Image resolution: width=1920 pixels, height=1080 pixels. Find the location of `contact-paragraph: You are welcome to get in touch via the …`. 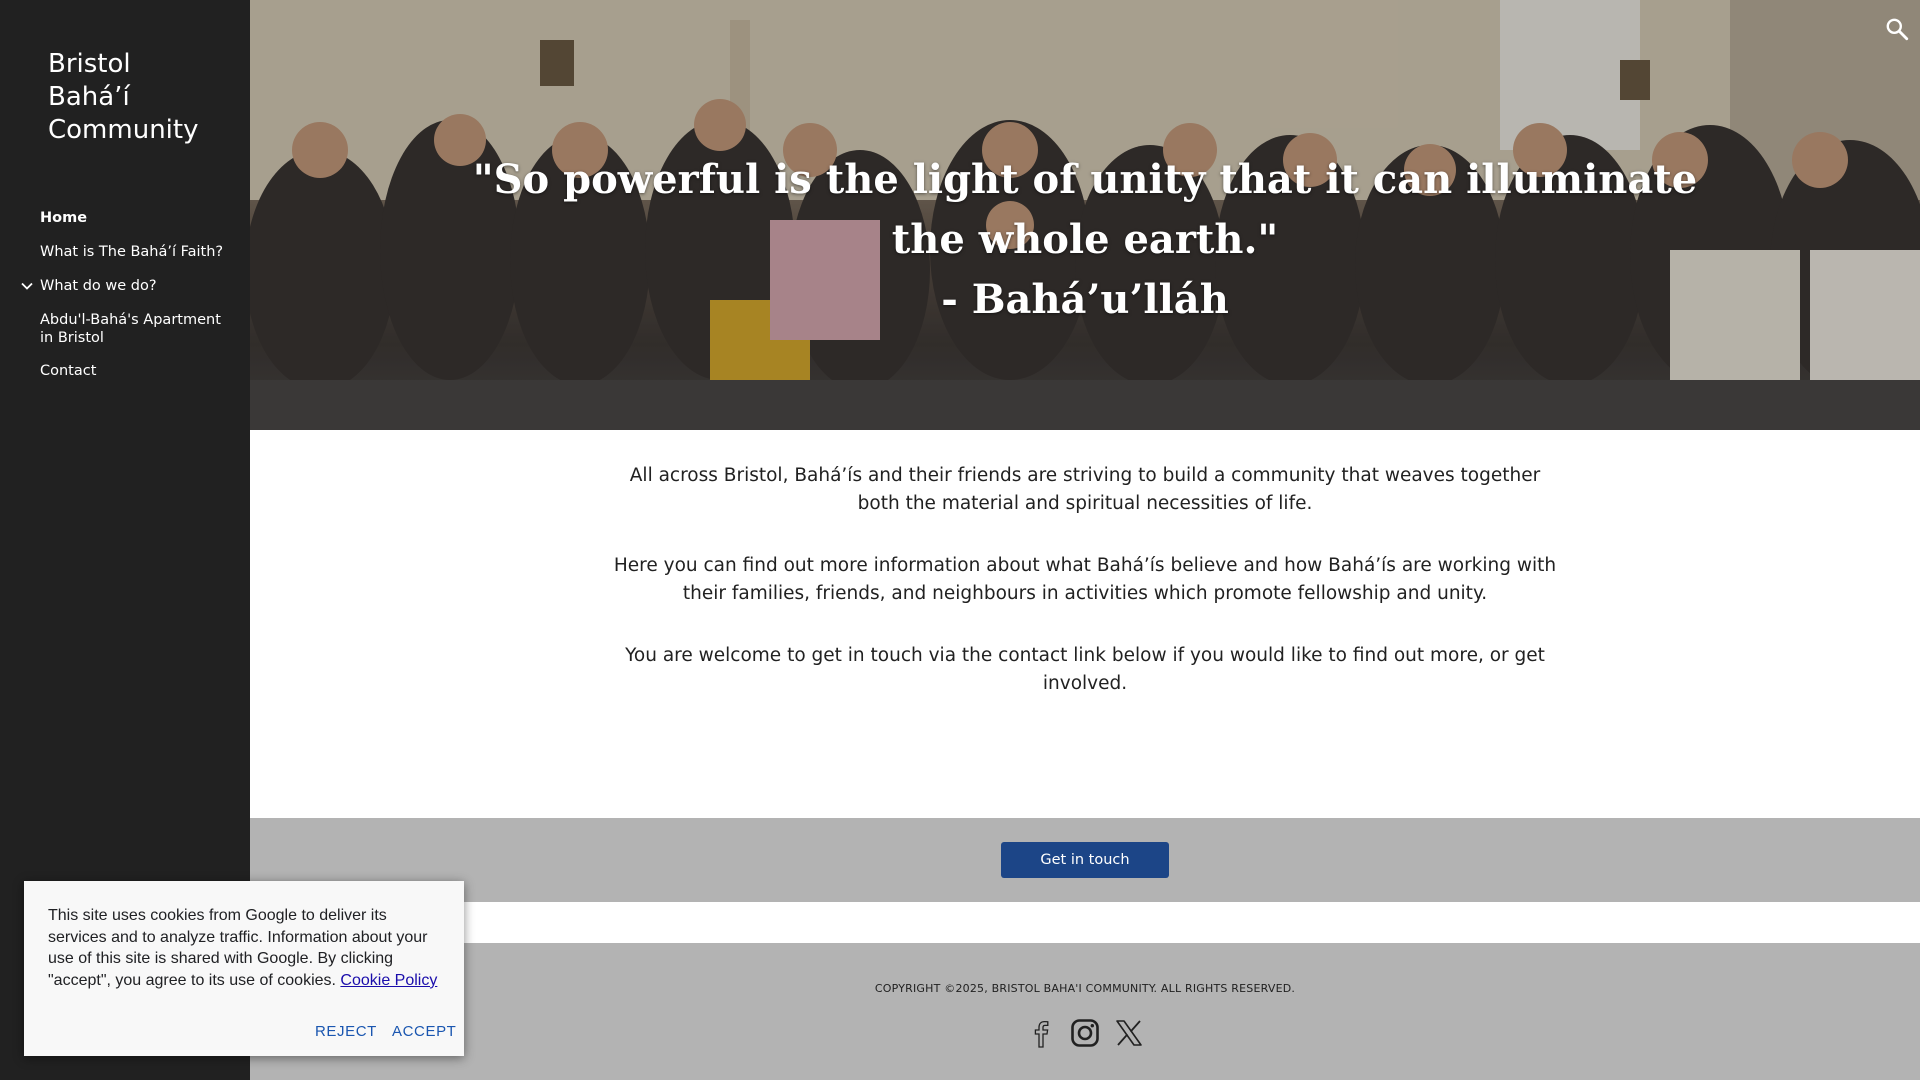

contact-paragraph: You are welcome to get in touch via the … is located at coordinates (1085, 669).